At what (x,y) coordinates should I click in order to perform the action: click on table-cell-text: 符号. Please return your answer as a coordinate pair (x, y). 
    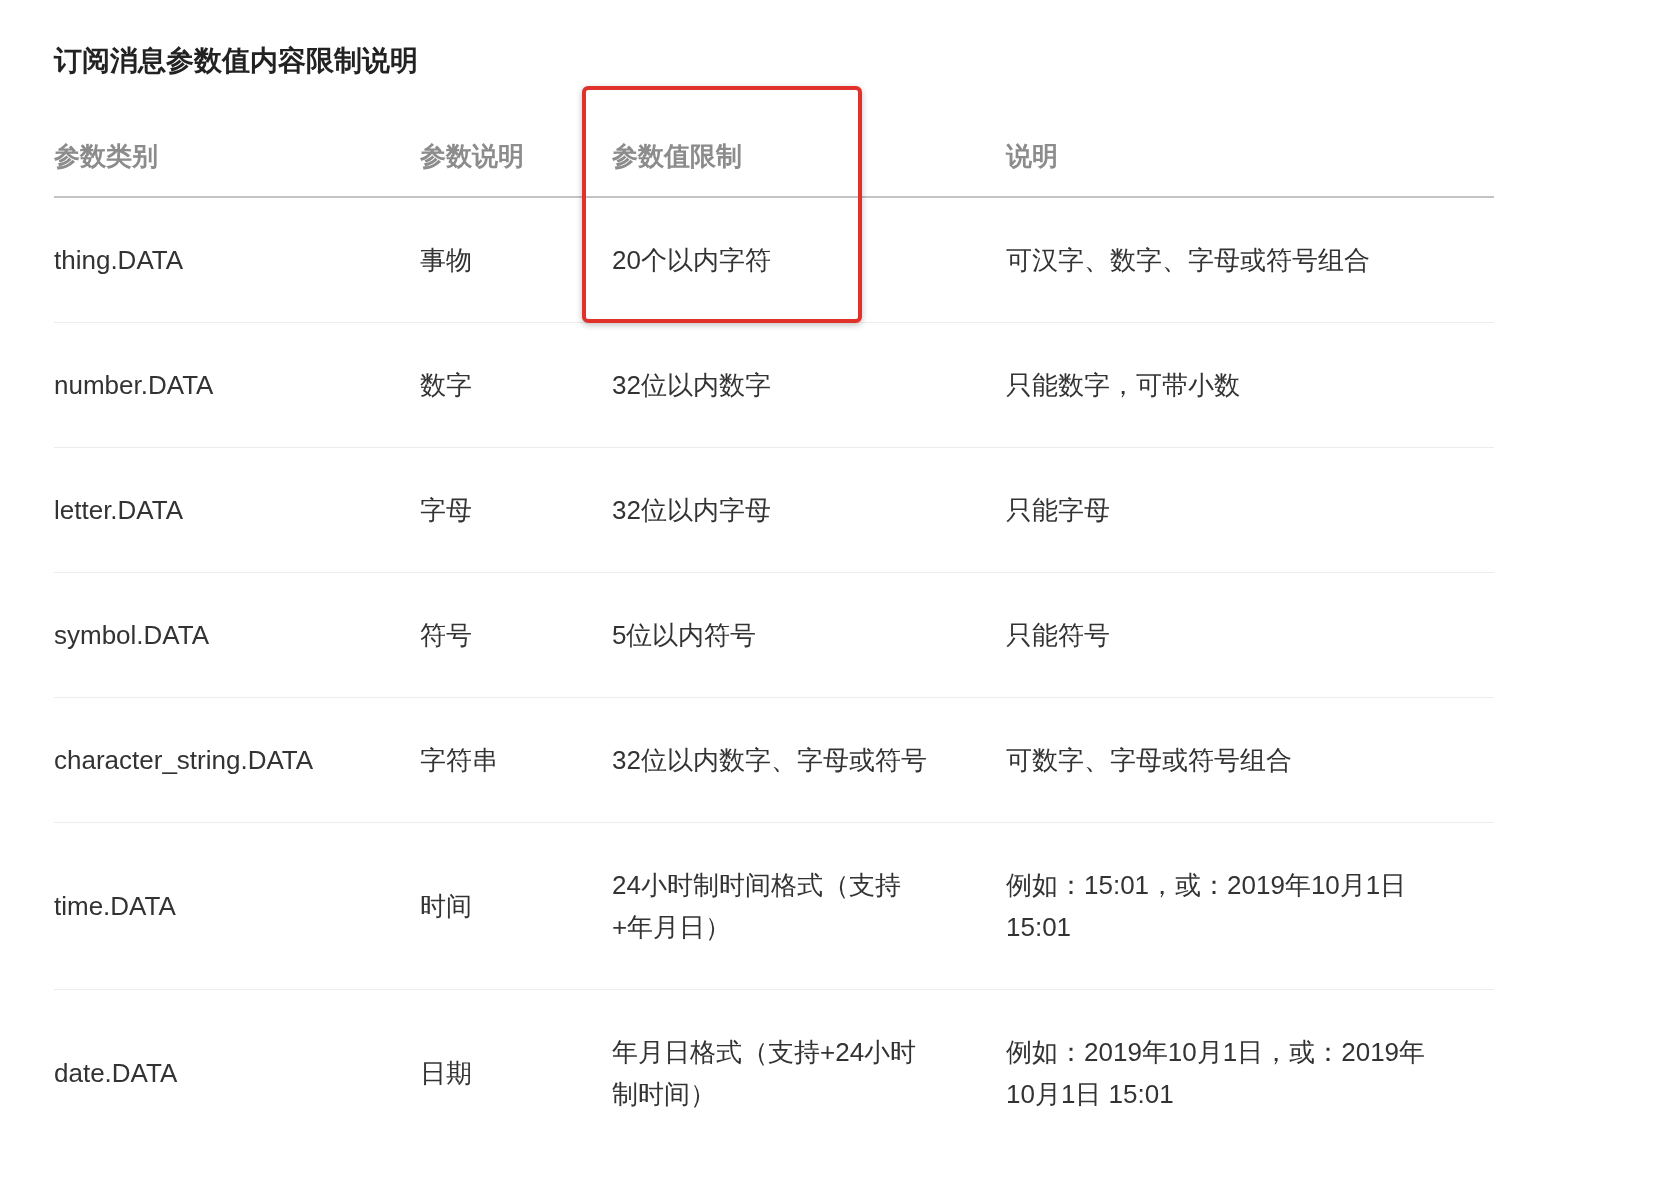
    Looking at the image, I should click on (446, 635).